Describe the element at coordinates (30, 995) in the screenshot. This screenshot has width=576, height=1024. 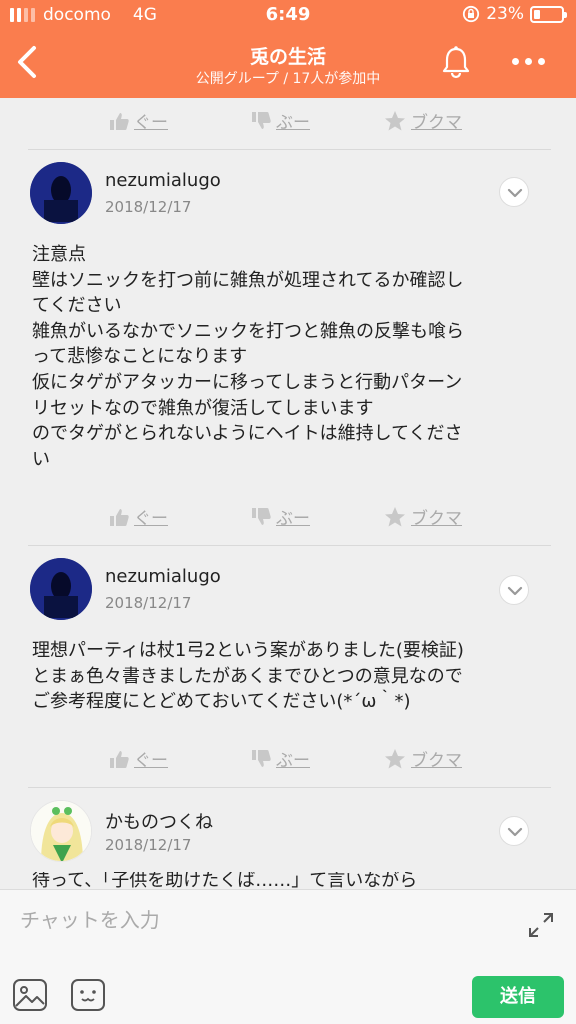
I see `image-icon` at that location.